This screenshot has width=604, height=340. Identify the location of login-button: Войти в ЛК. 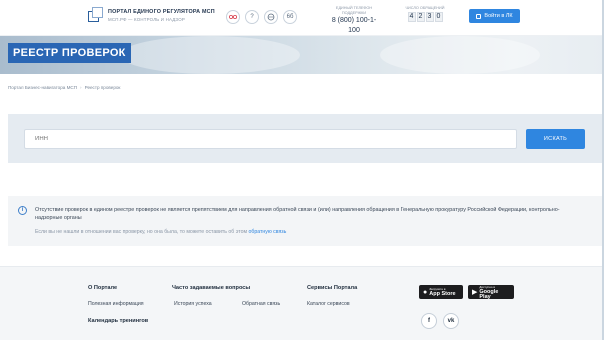
(494, 16).